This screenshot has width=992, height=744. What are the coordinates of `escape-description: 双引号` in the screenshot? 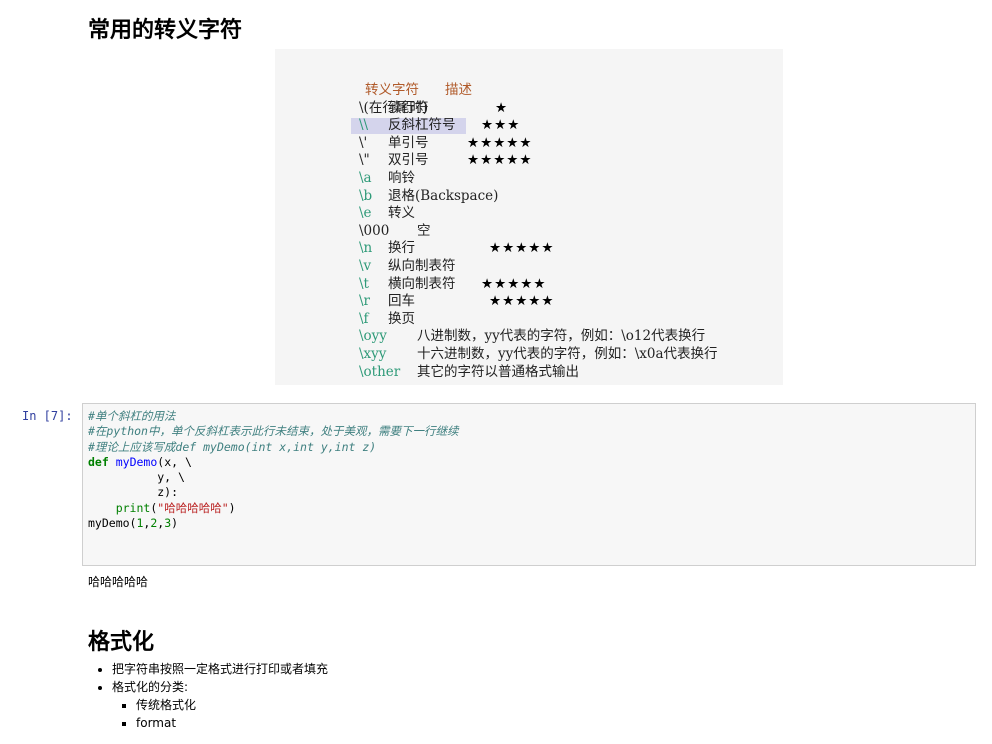 It's located at (408, 160).